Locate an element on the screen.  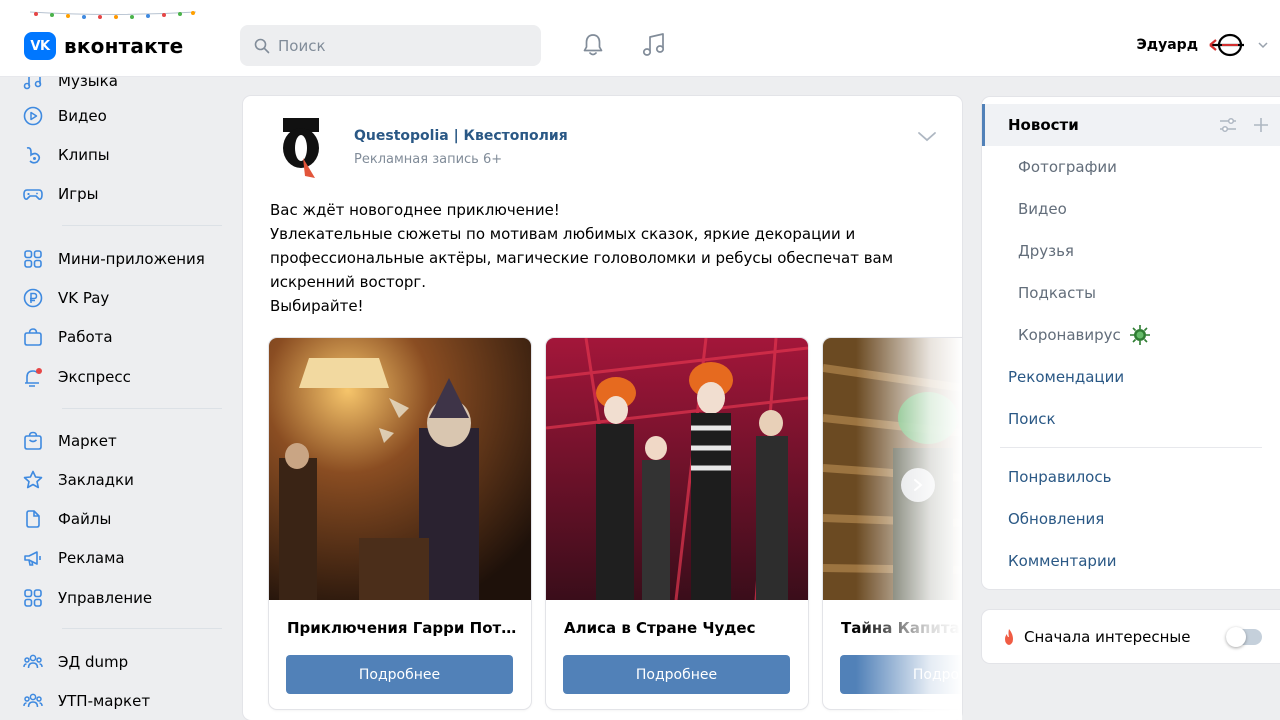
sidebar-item-market: Маркет is located at coordinates (124, 441).